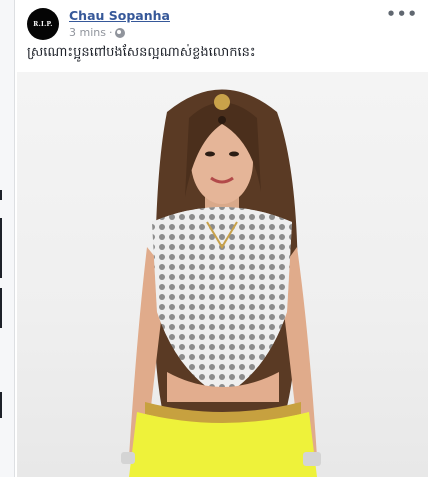  I want to click on globe-icon, so click(120, 32).